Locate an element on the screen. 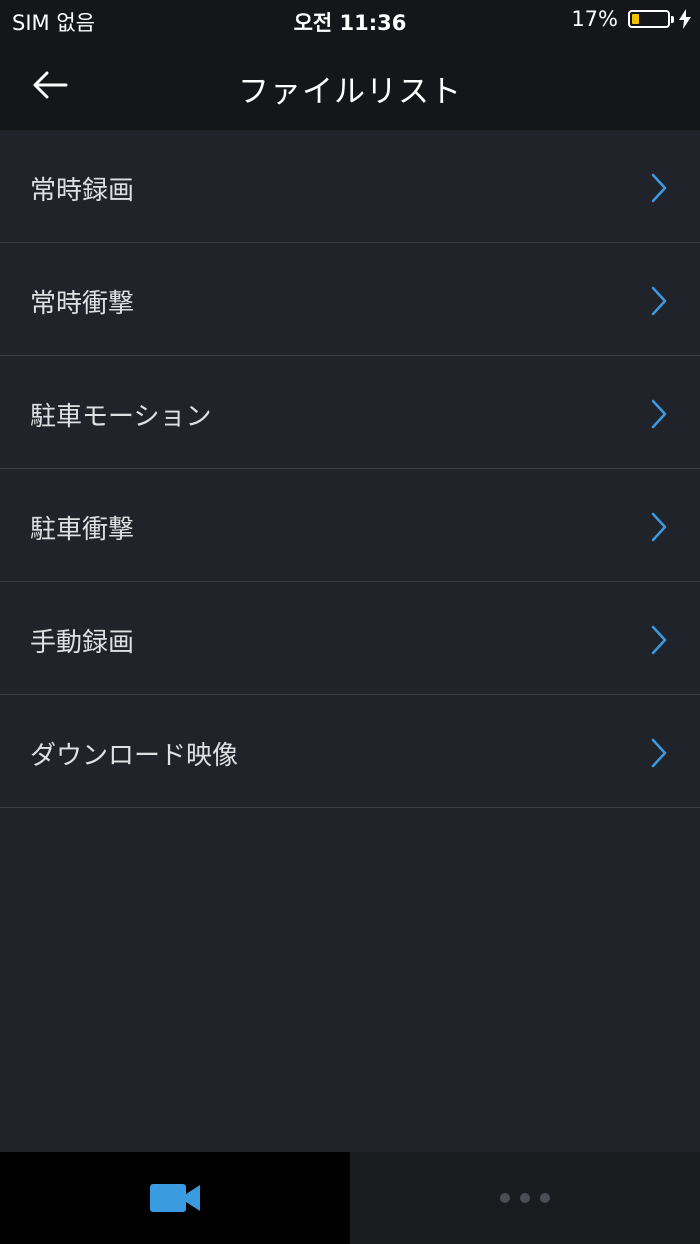  tab-more is located at coordinates (525, 1198).